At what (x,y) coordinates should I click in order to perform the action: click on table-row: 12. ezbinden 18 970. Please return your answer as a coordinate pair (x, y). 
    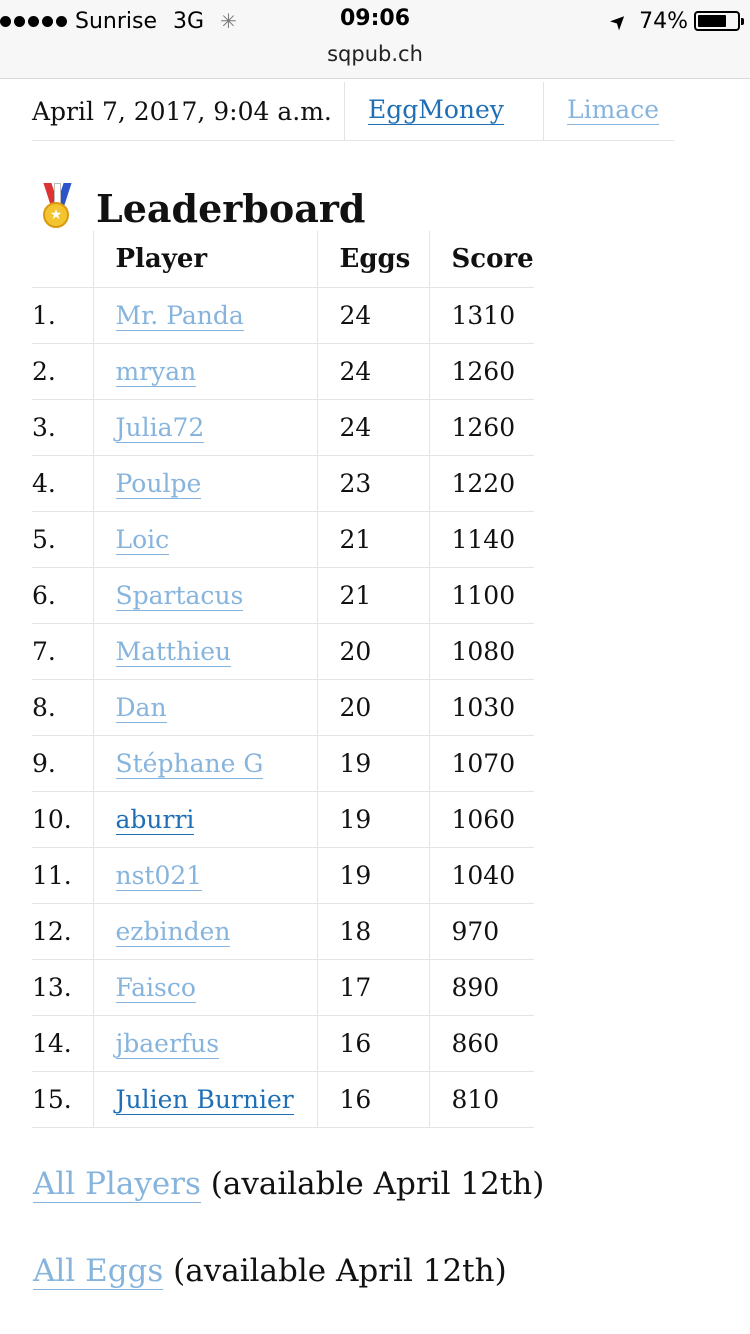
    Looking at the image, I should click on (283, 931).